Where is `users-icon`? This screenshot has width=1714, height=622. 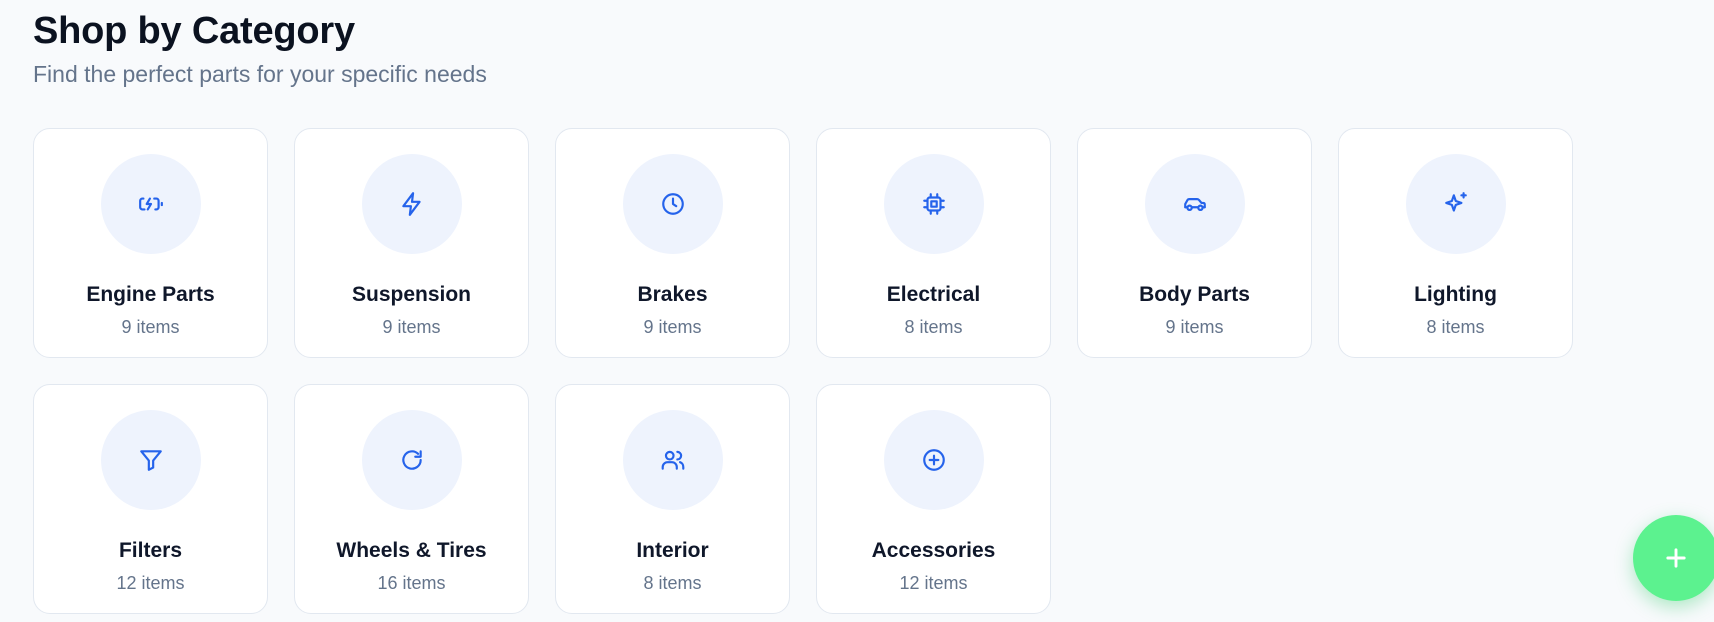
users-icon is located at coordinates (672, 460).